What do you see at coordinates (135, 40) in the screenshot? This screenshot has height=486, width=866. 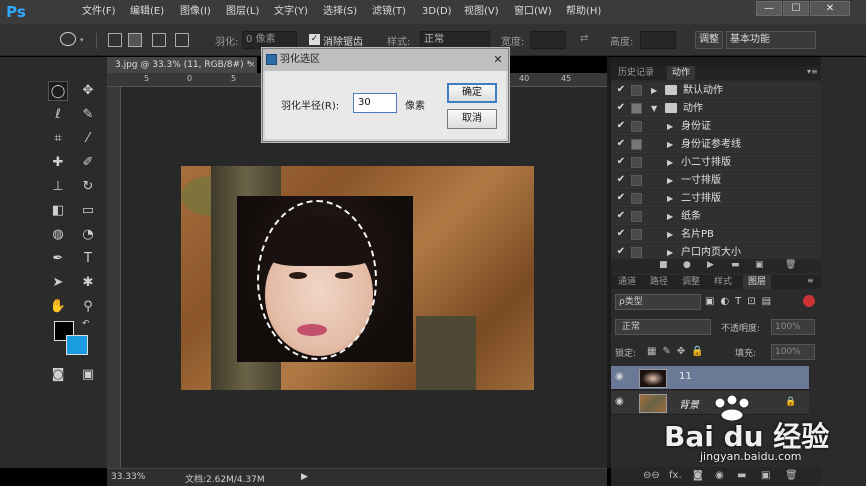 I see `add-selection-icon` at bounding box center [135, 40].